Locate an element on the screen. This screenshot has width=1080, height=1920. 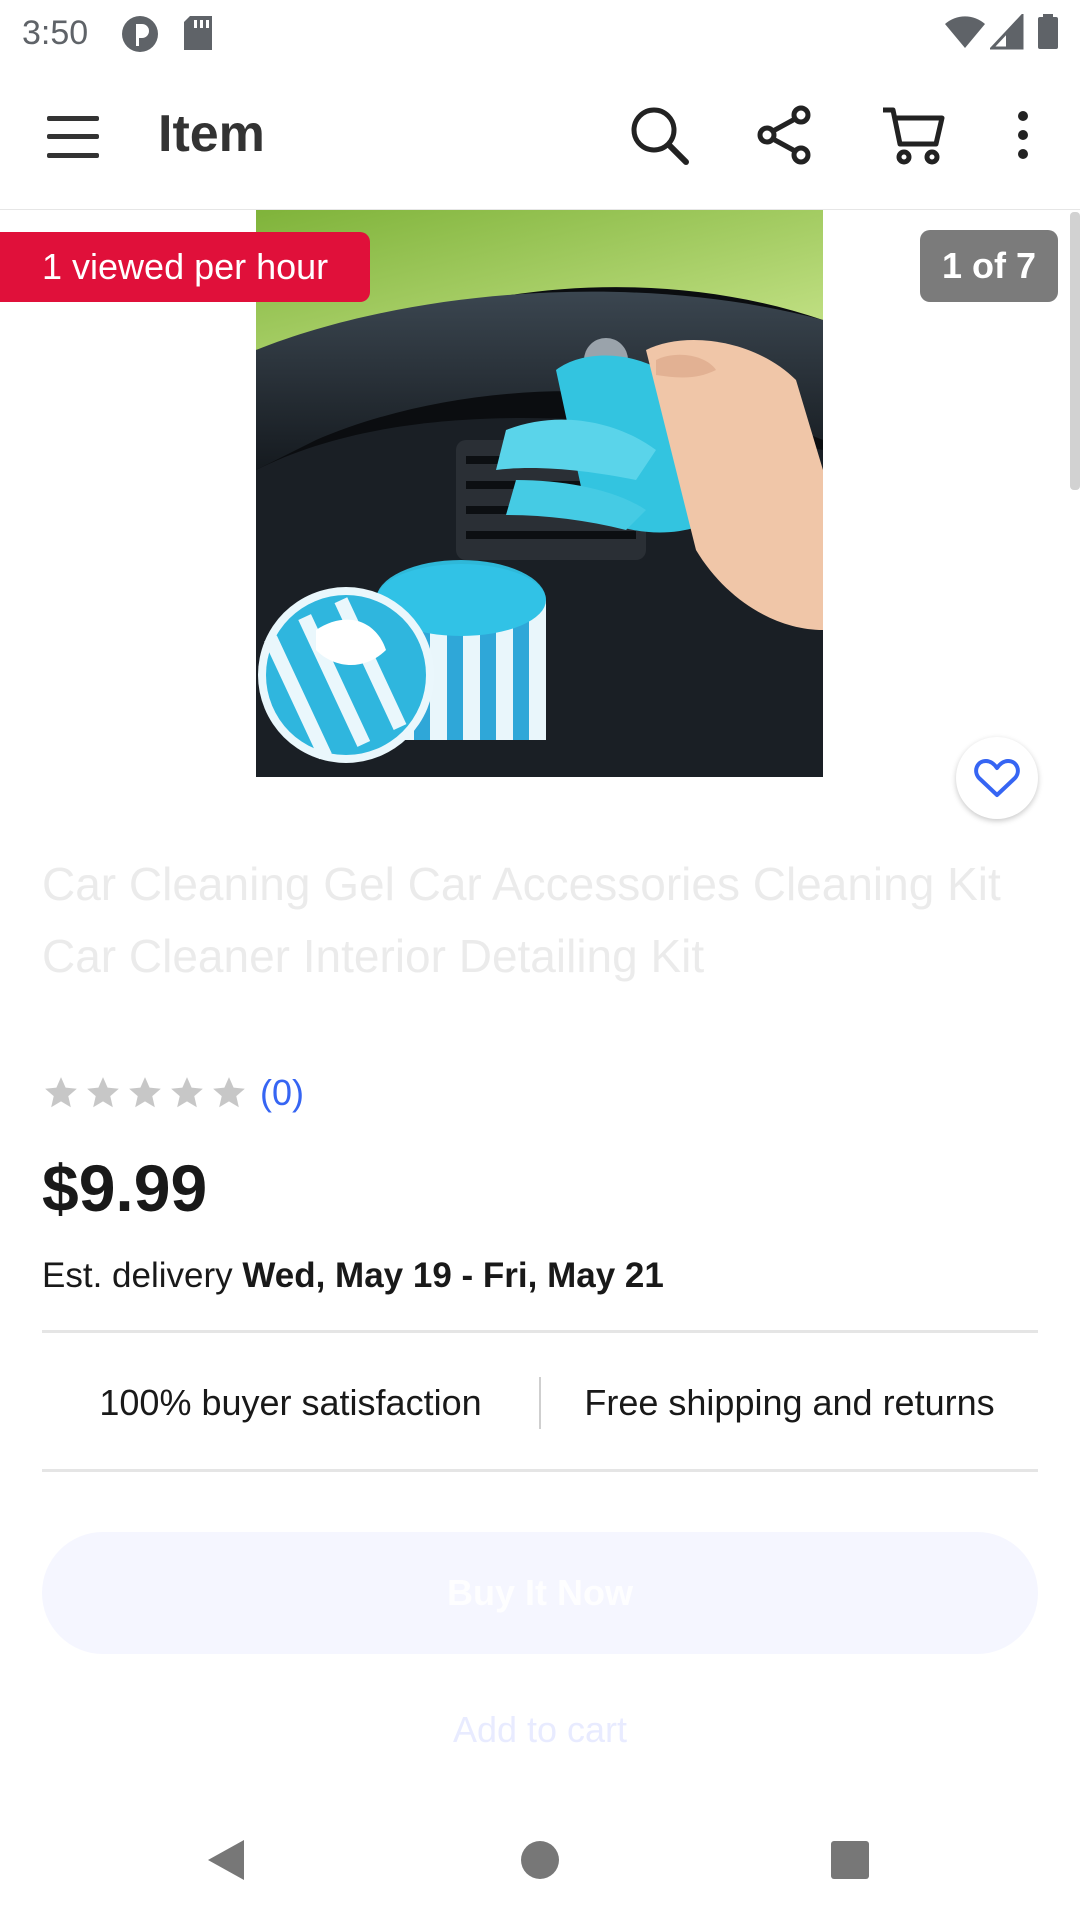
battery-icon is located at coordinates (1048, 34).